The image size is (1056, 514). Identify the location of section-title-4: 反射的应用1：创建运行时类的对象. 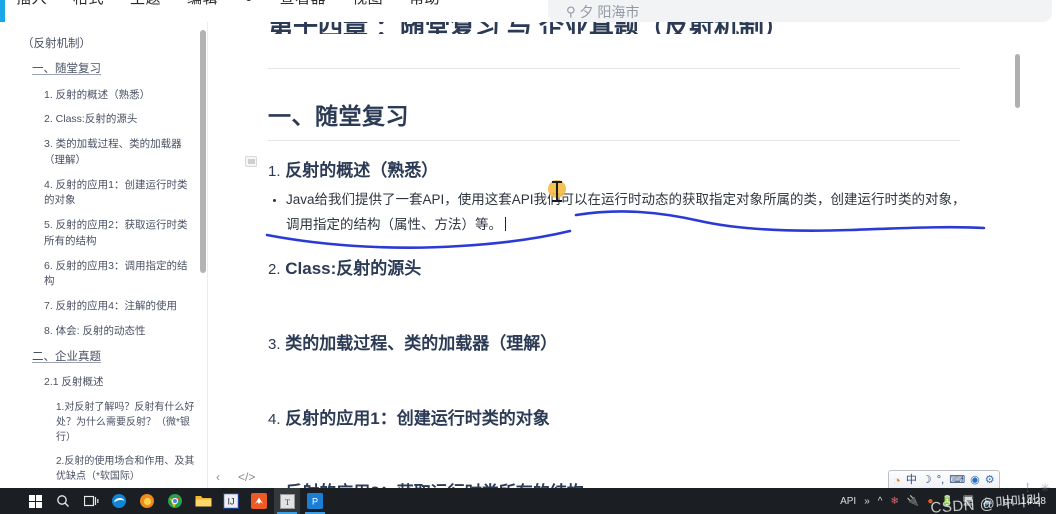
(417, 418).